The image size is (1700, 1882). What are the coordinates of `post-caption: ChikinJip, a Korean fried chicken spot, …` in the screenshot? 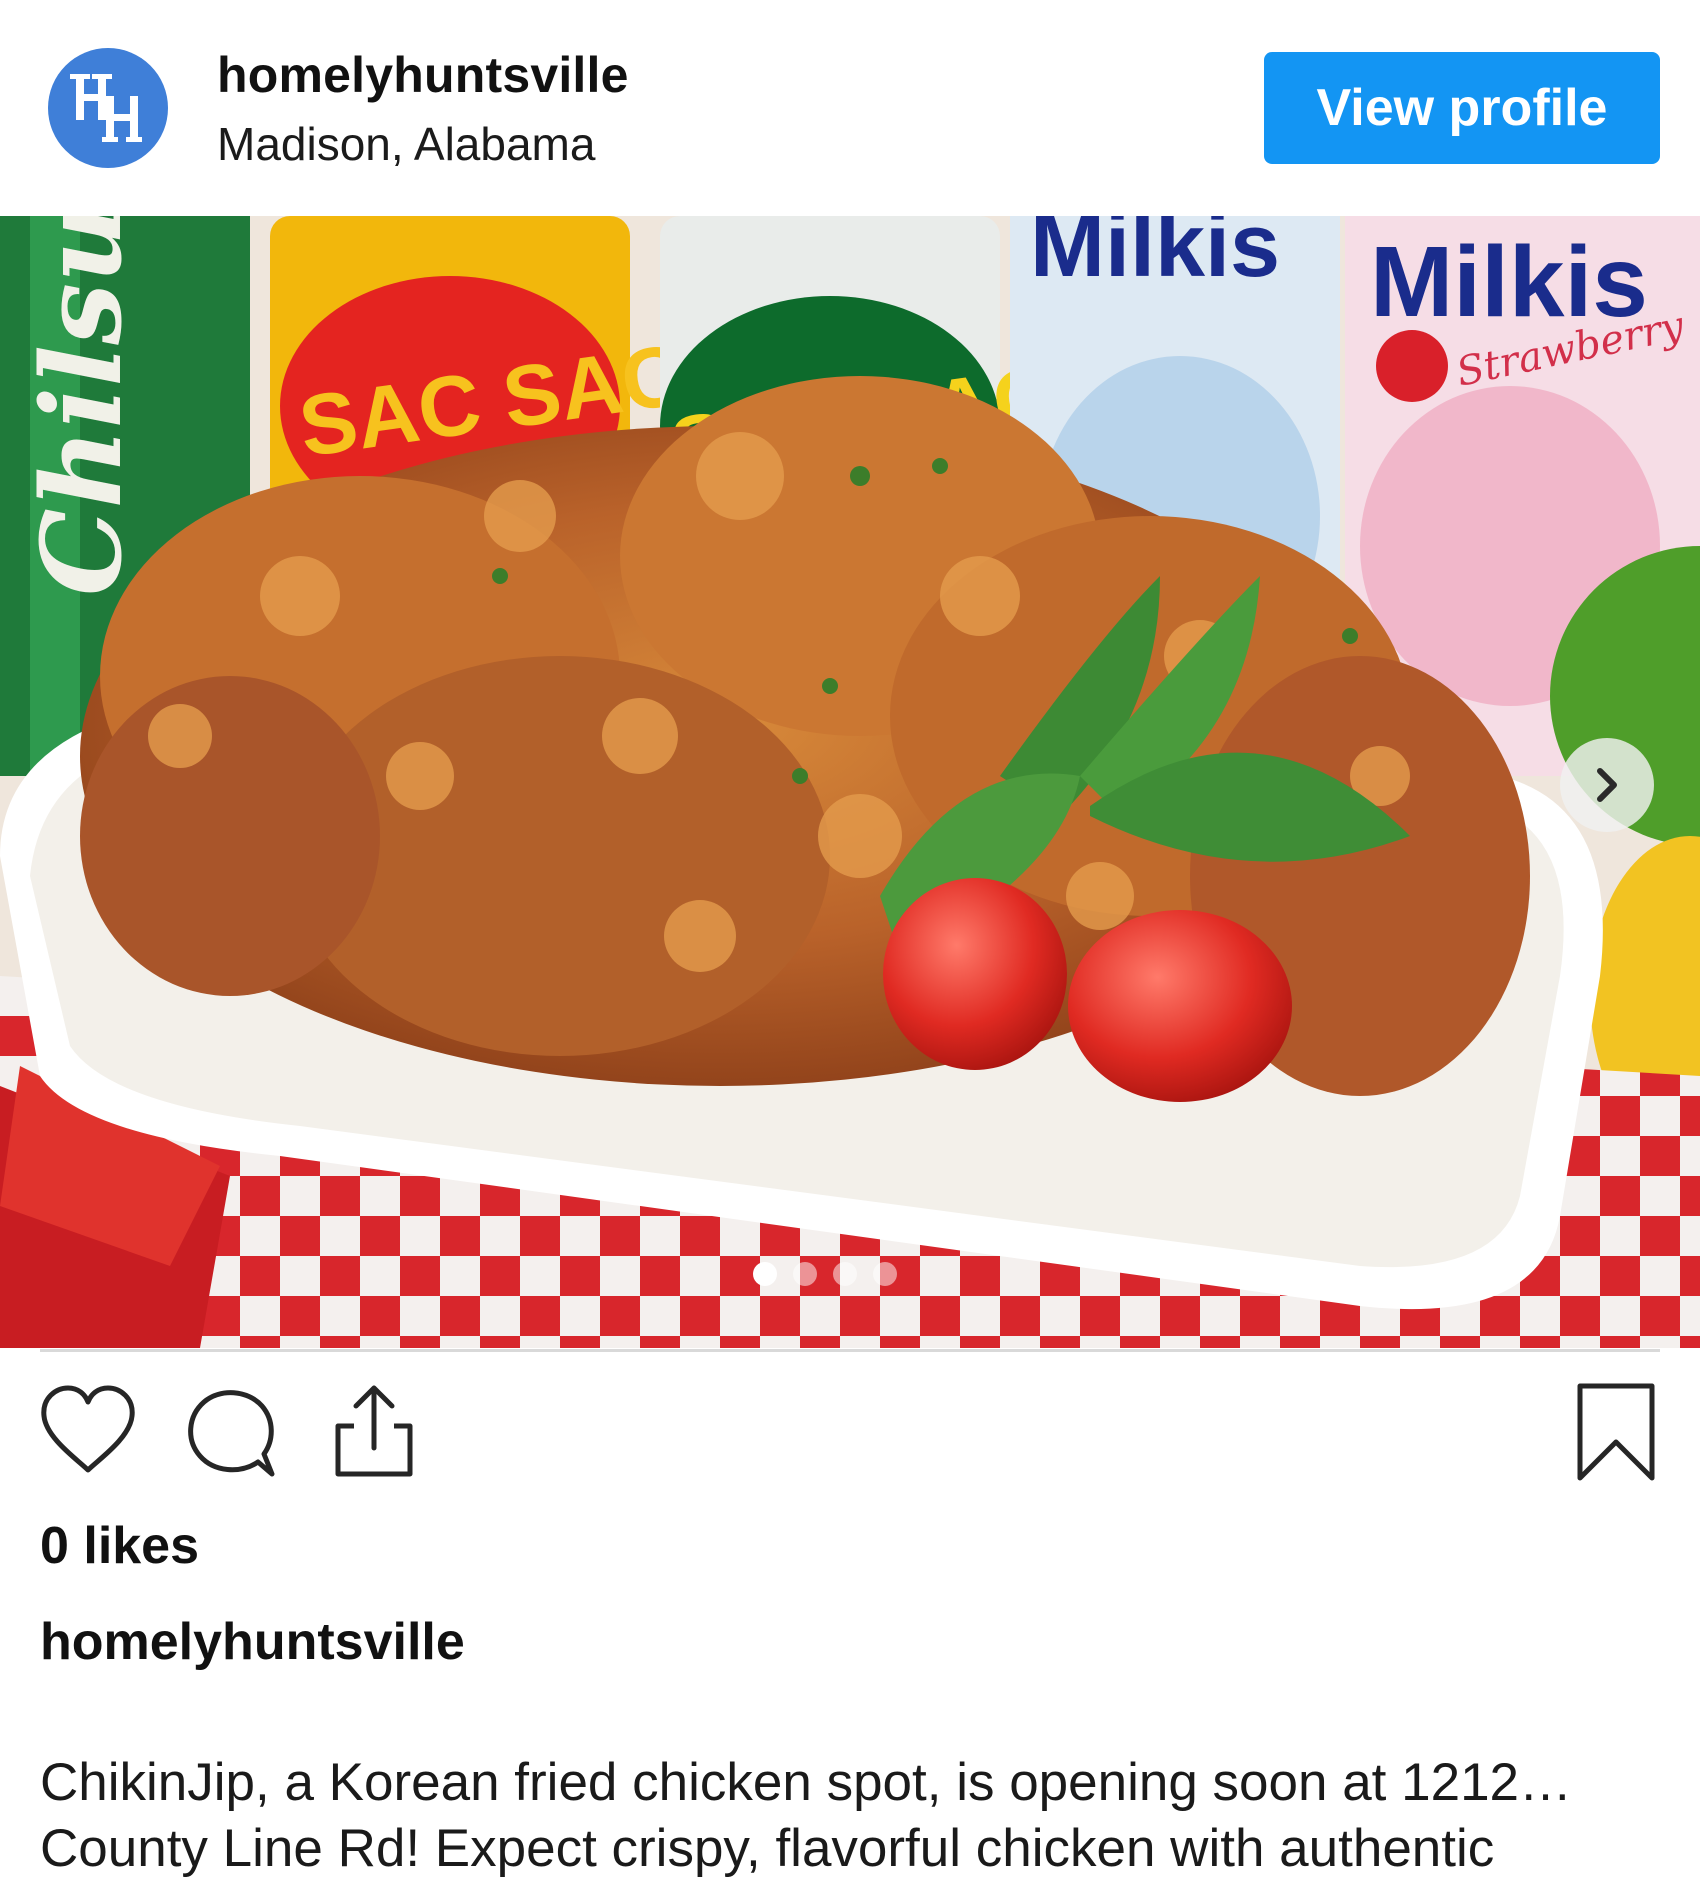 It's located at (840, 1816).